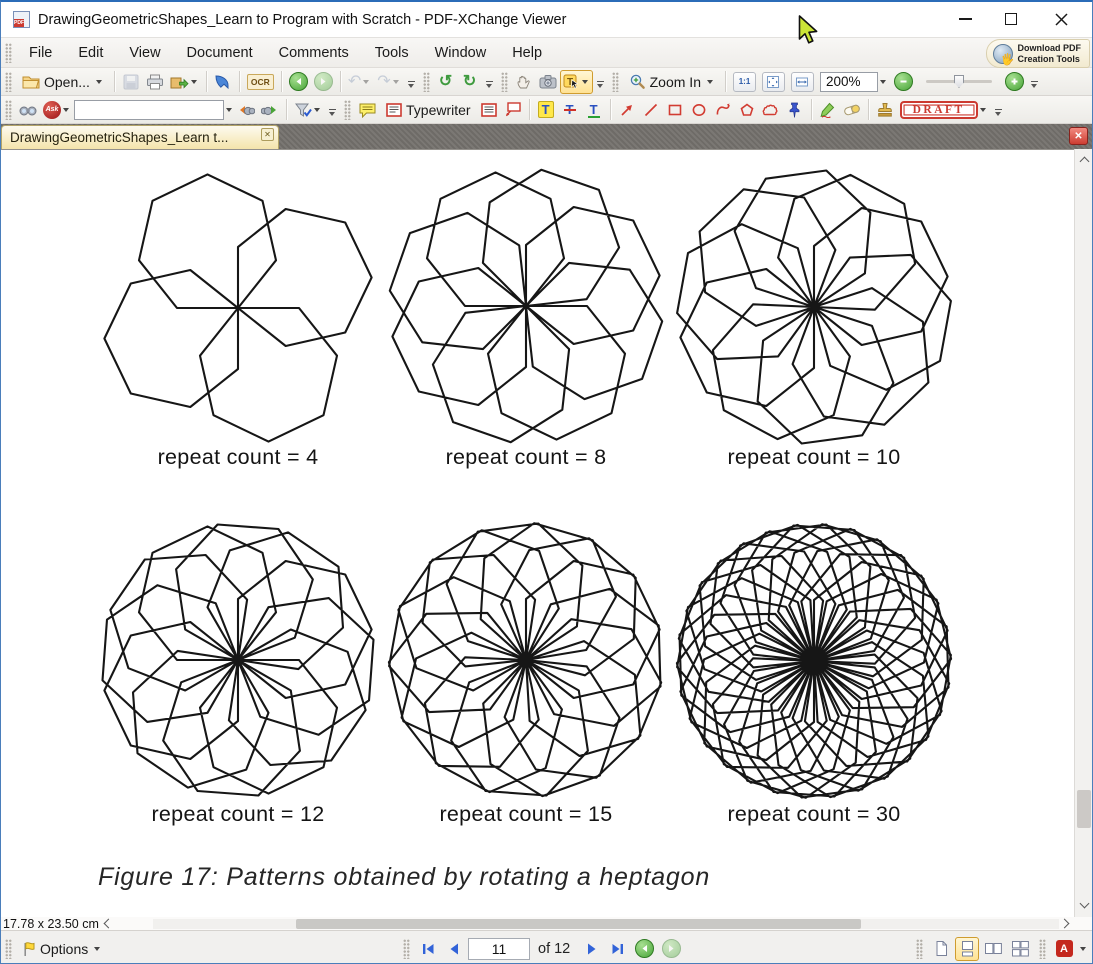 The image size is (1093, 964). I want to click on select-tool-dropdown, so click(584, 81).